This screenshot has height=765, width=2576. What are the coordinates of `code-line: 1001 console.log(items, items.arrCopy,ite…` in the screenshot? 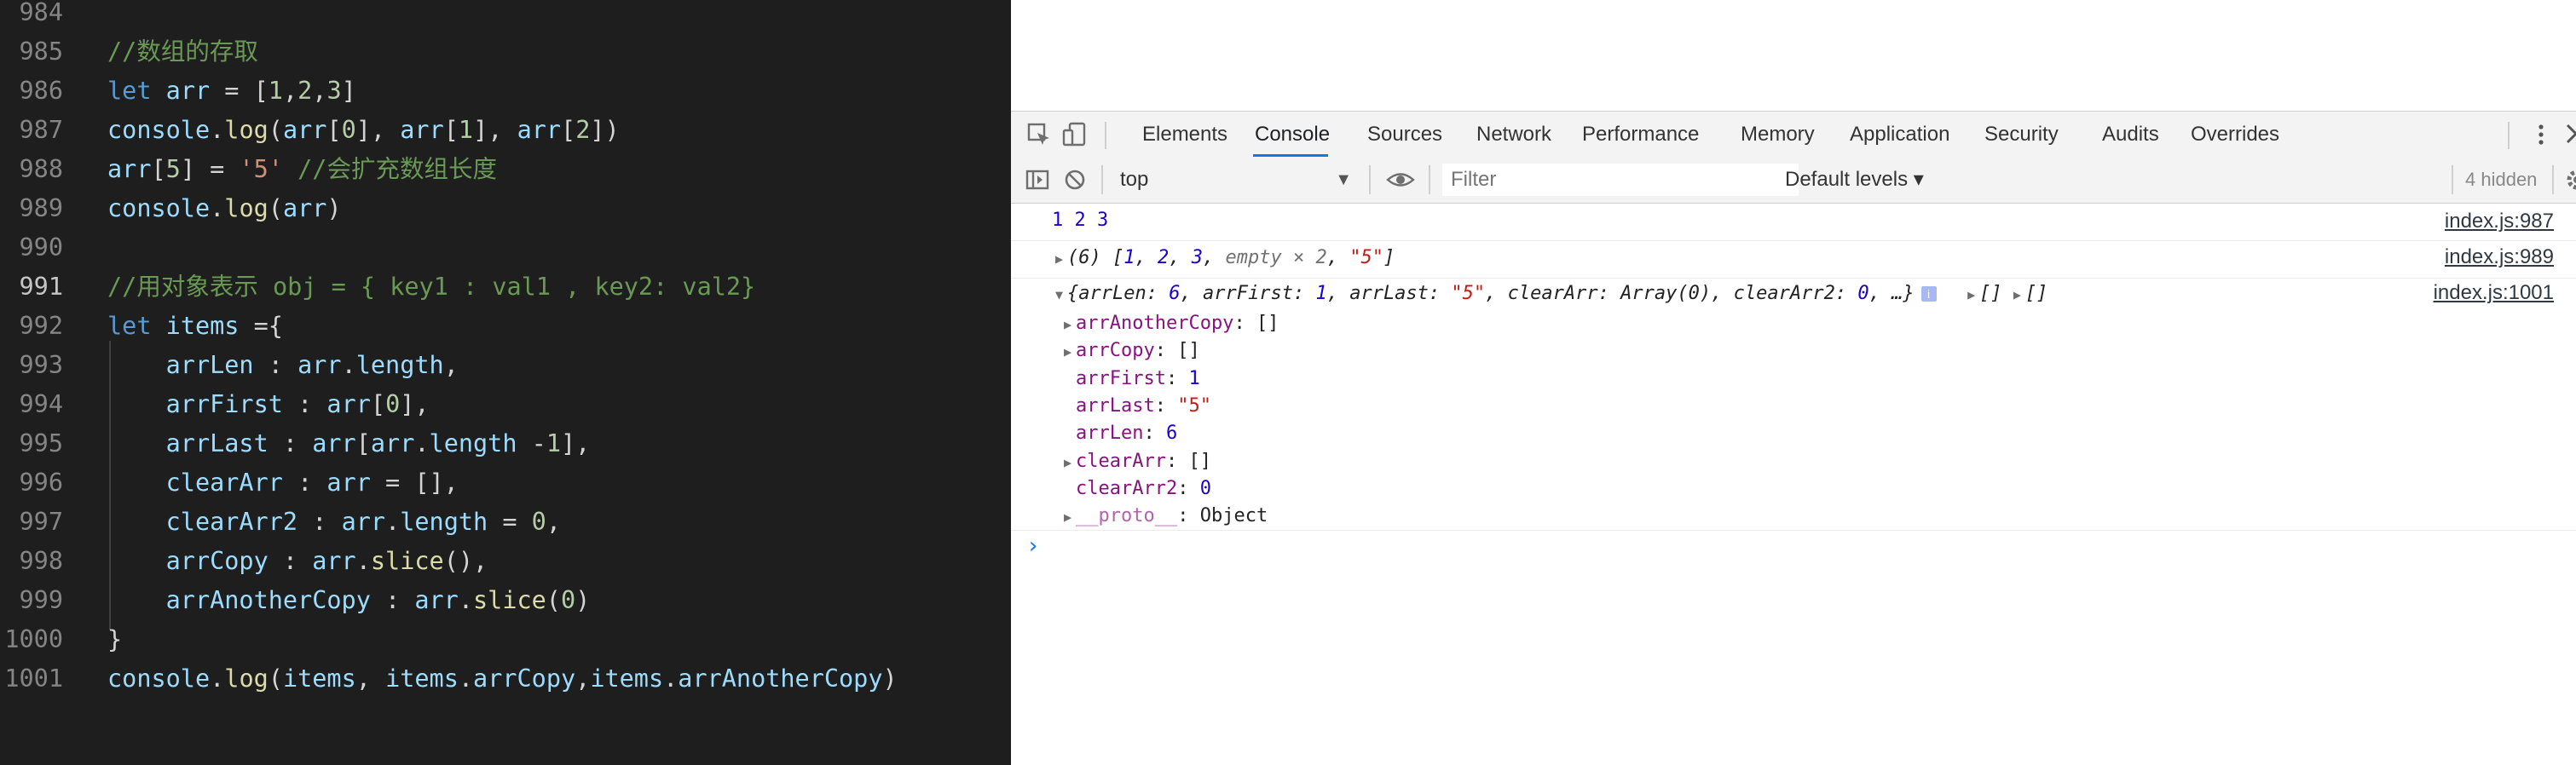 It's located at (505, 679).